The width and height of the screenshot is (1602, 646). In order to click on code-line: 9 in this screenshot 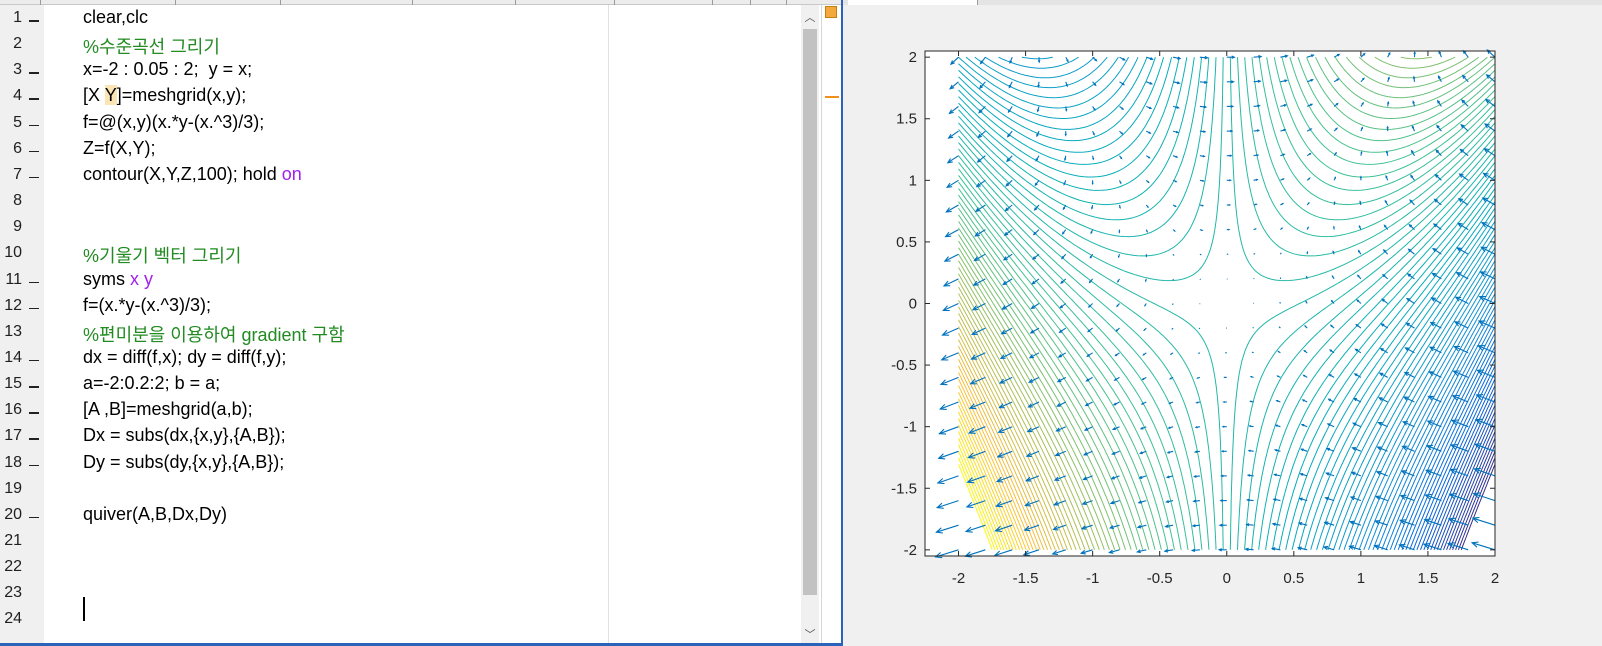, I will do `click(400, 227)`.